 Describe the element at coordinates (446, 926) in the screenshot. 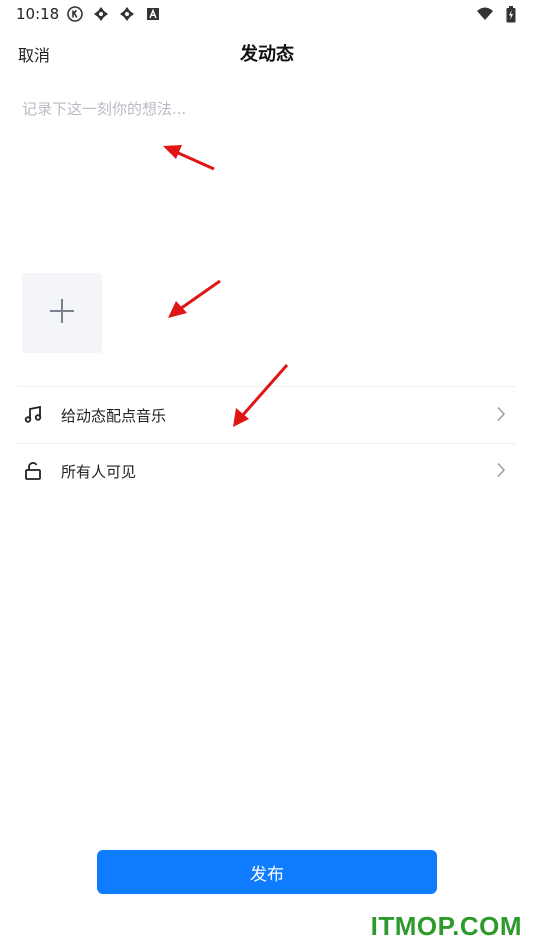

I see `watermark-logo: ITMOP.COM` at that location.